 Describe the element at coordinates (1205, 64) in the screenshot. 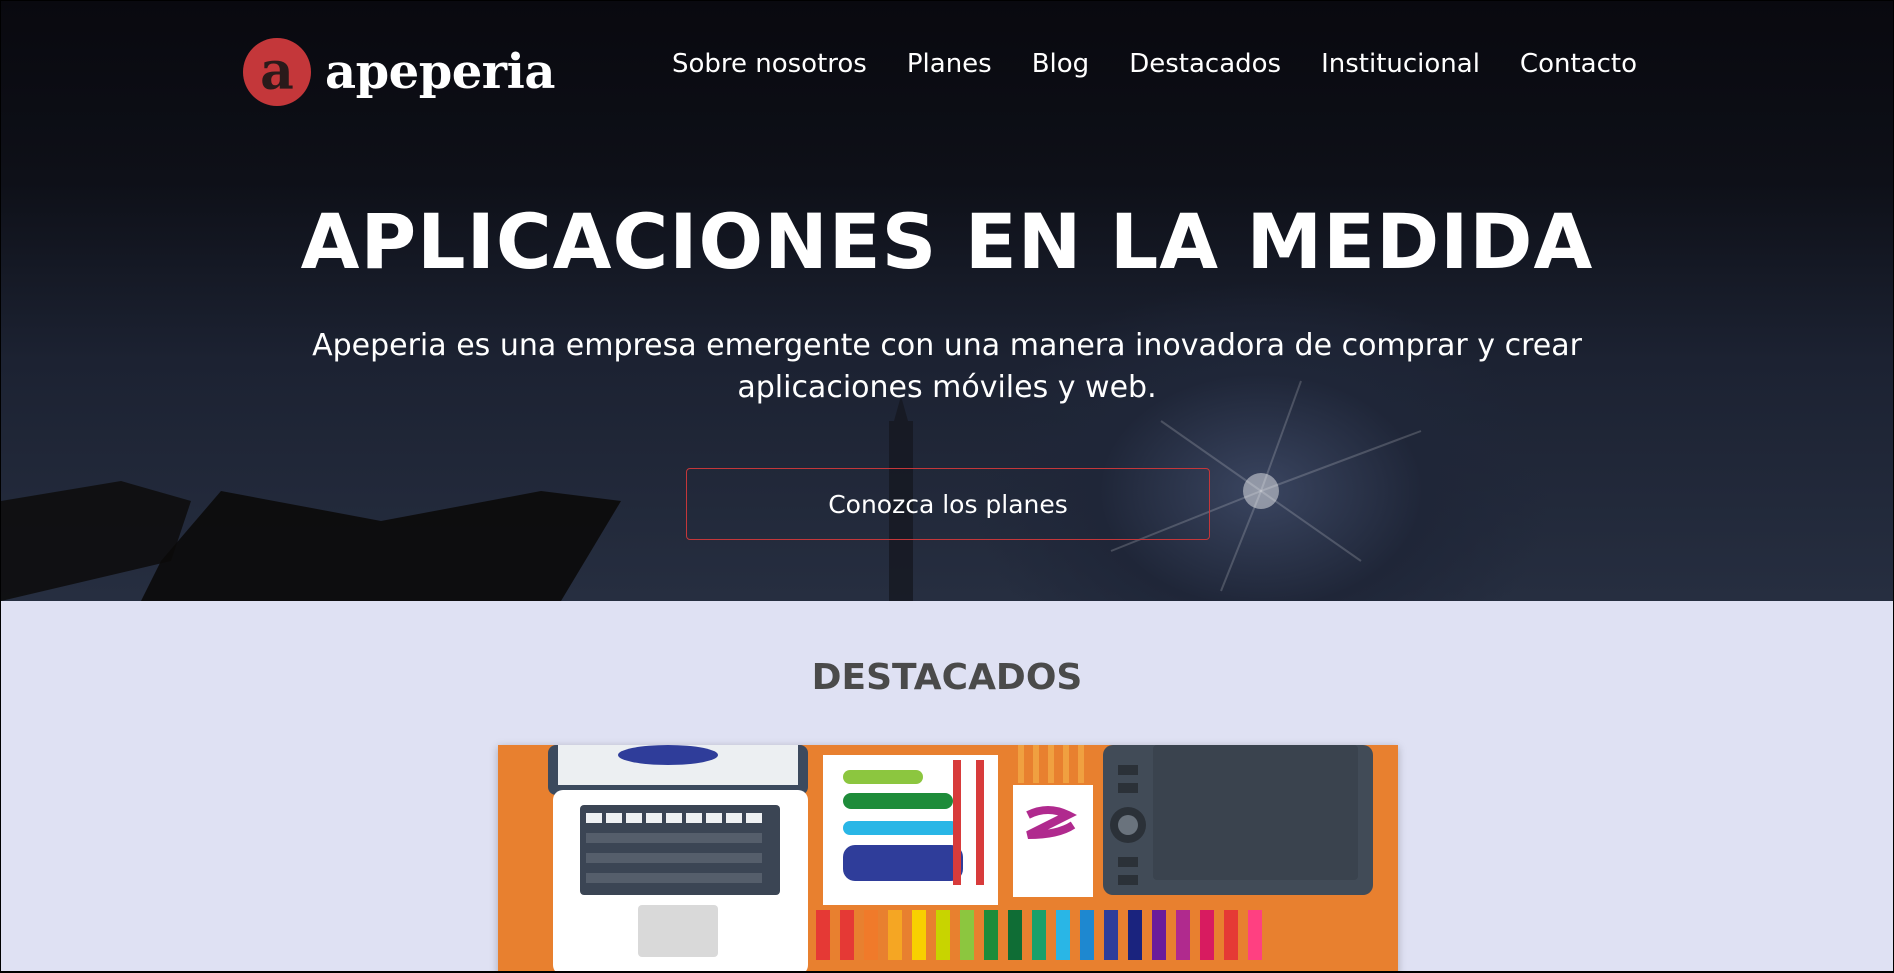

I see `nav-item-destacados: Destacados` at that location.